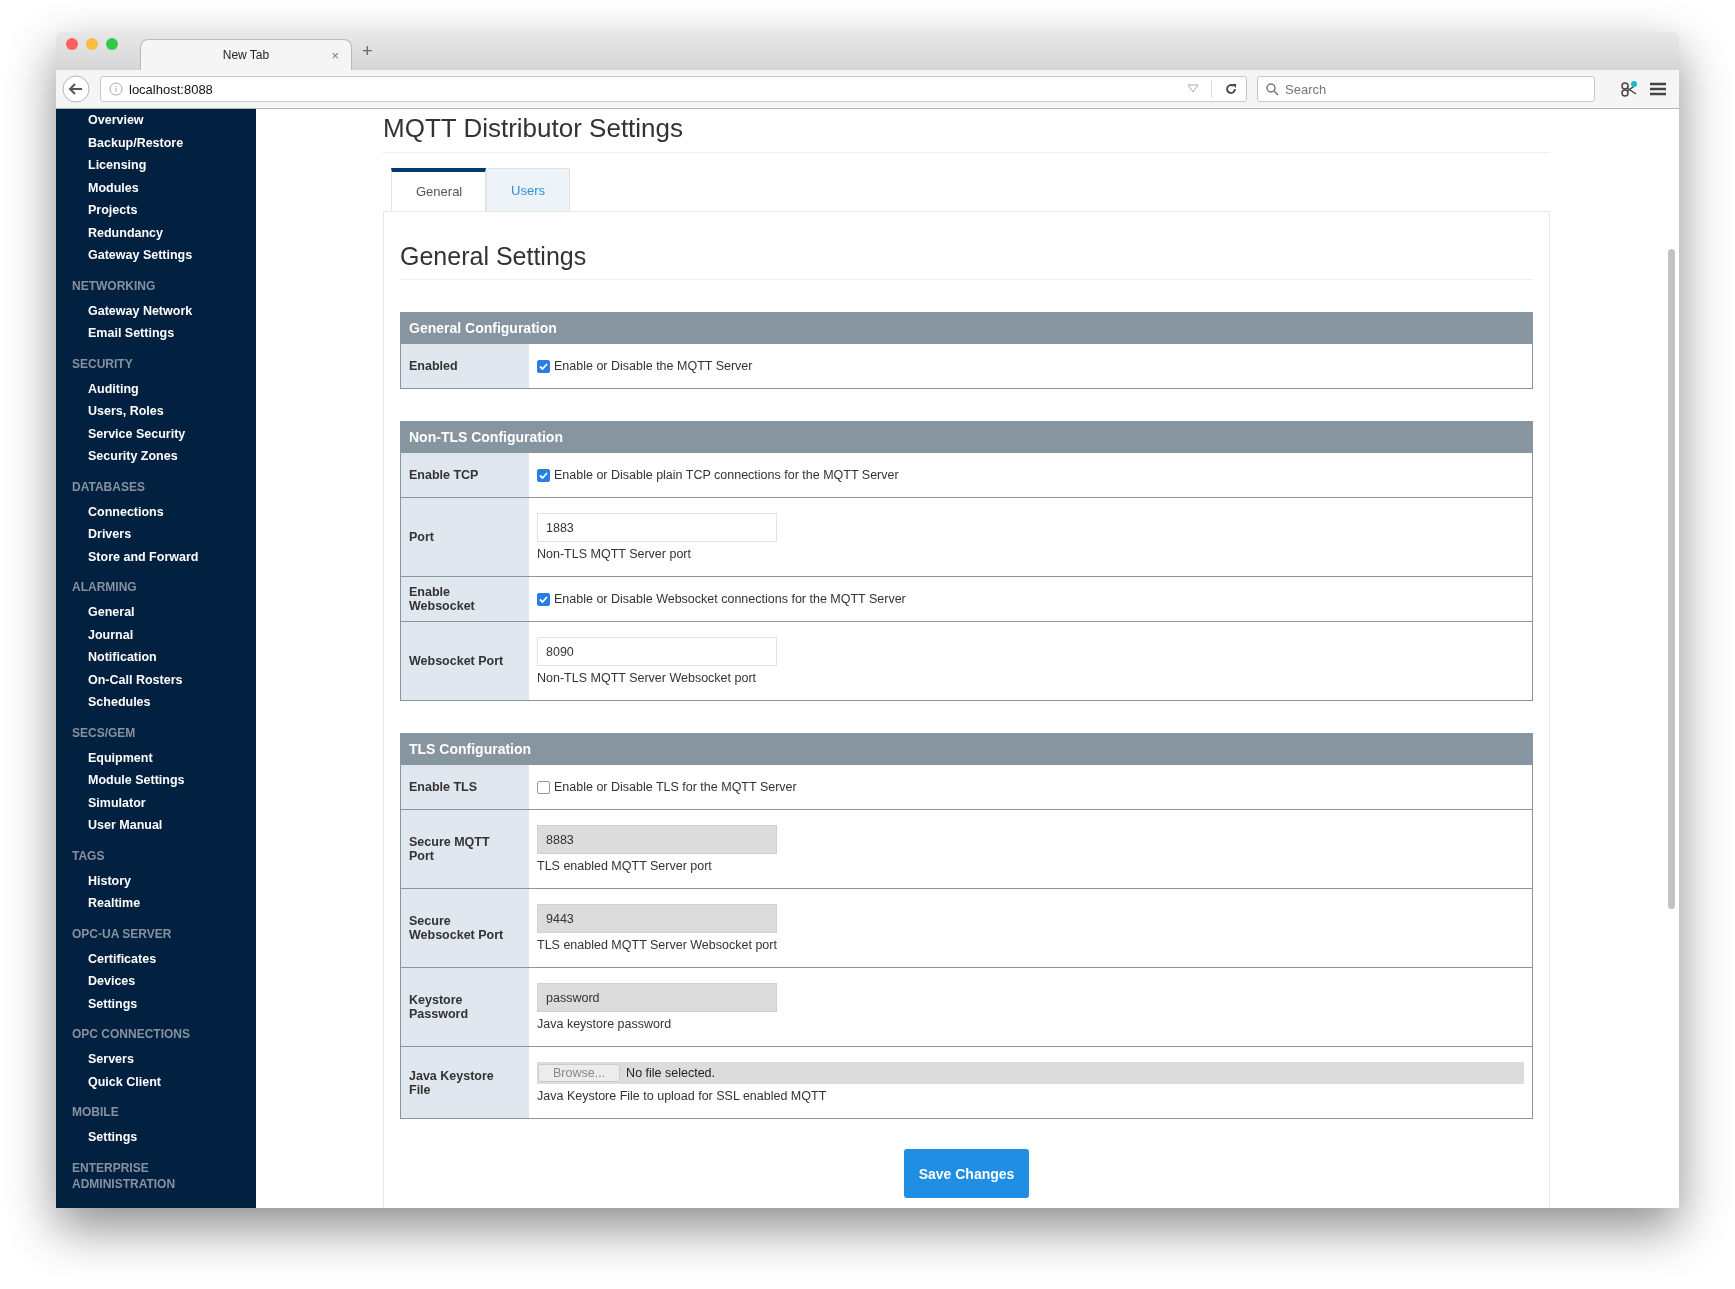 This screenshot has height=1289, width=1735. I want to click on file-status: No file selected., so click(671, 1073).